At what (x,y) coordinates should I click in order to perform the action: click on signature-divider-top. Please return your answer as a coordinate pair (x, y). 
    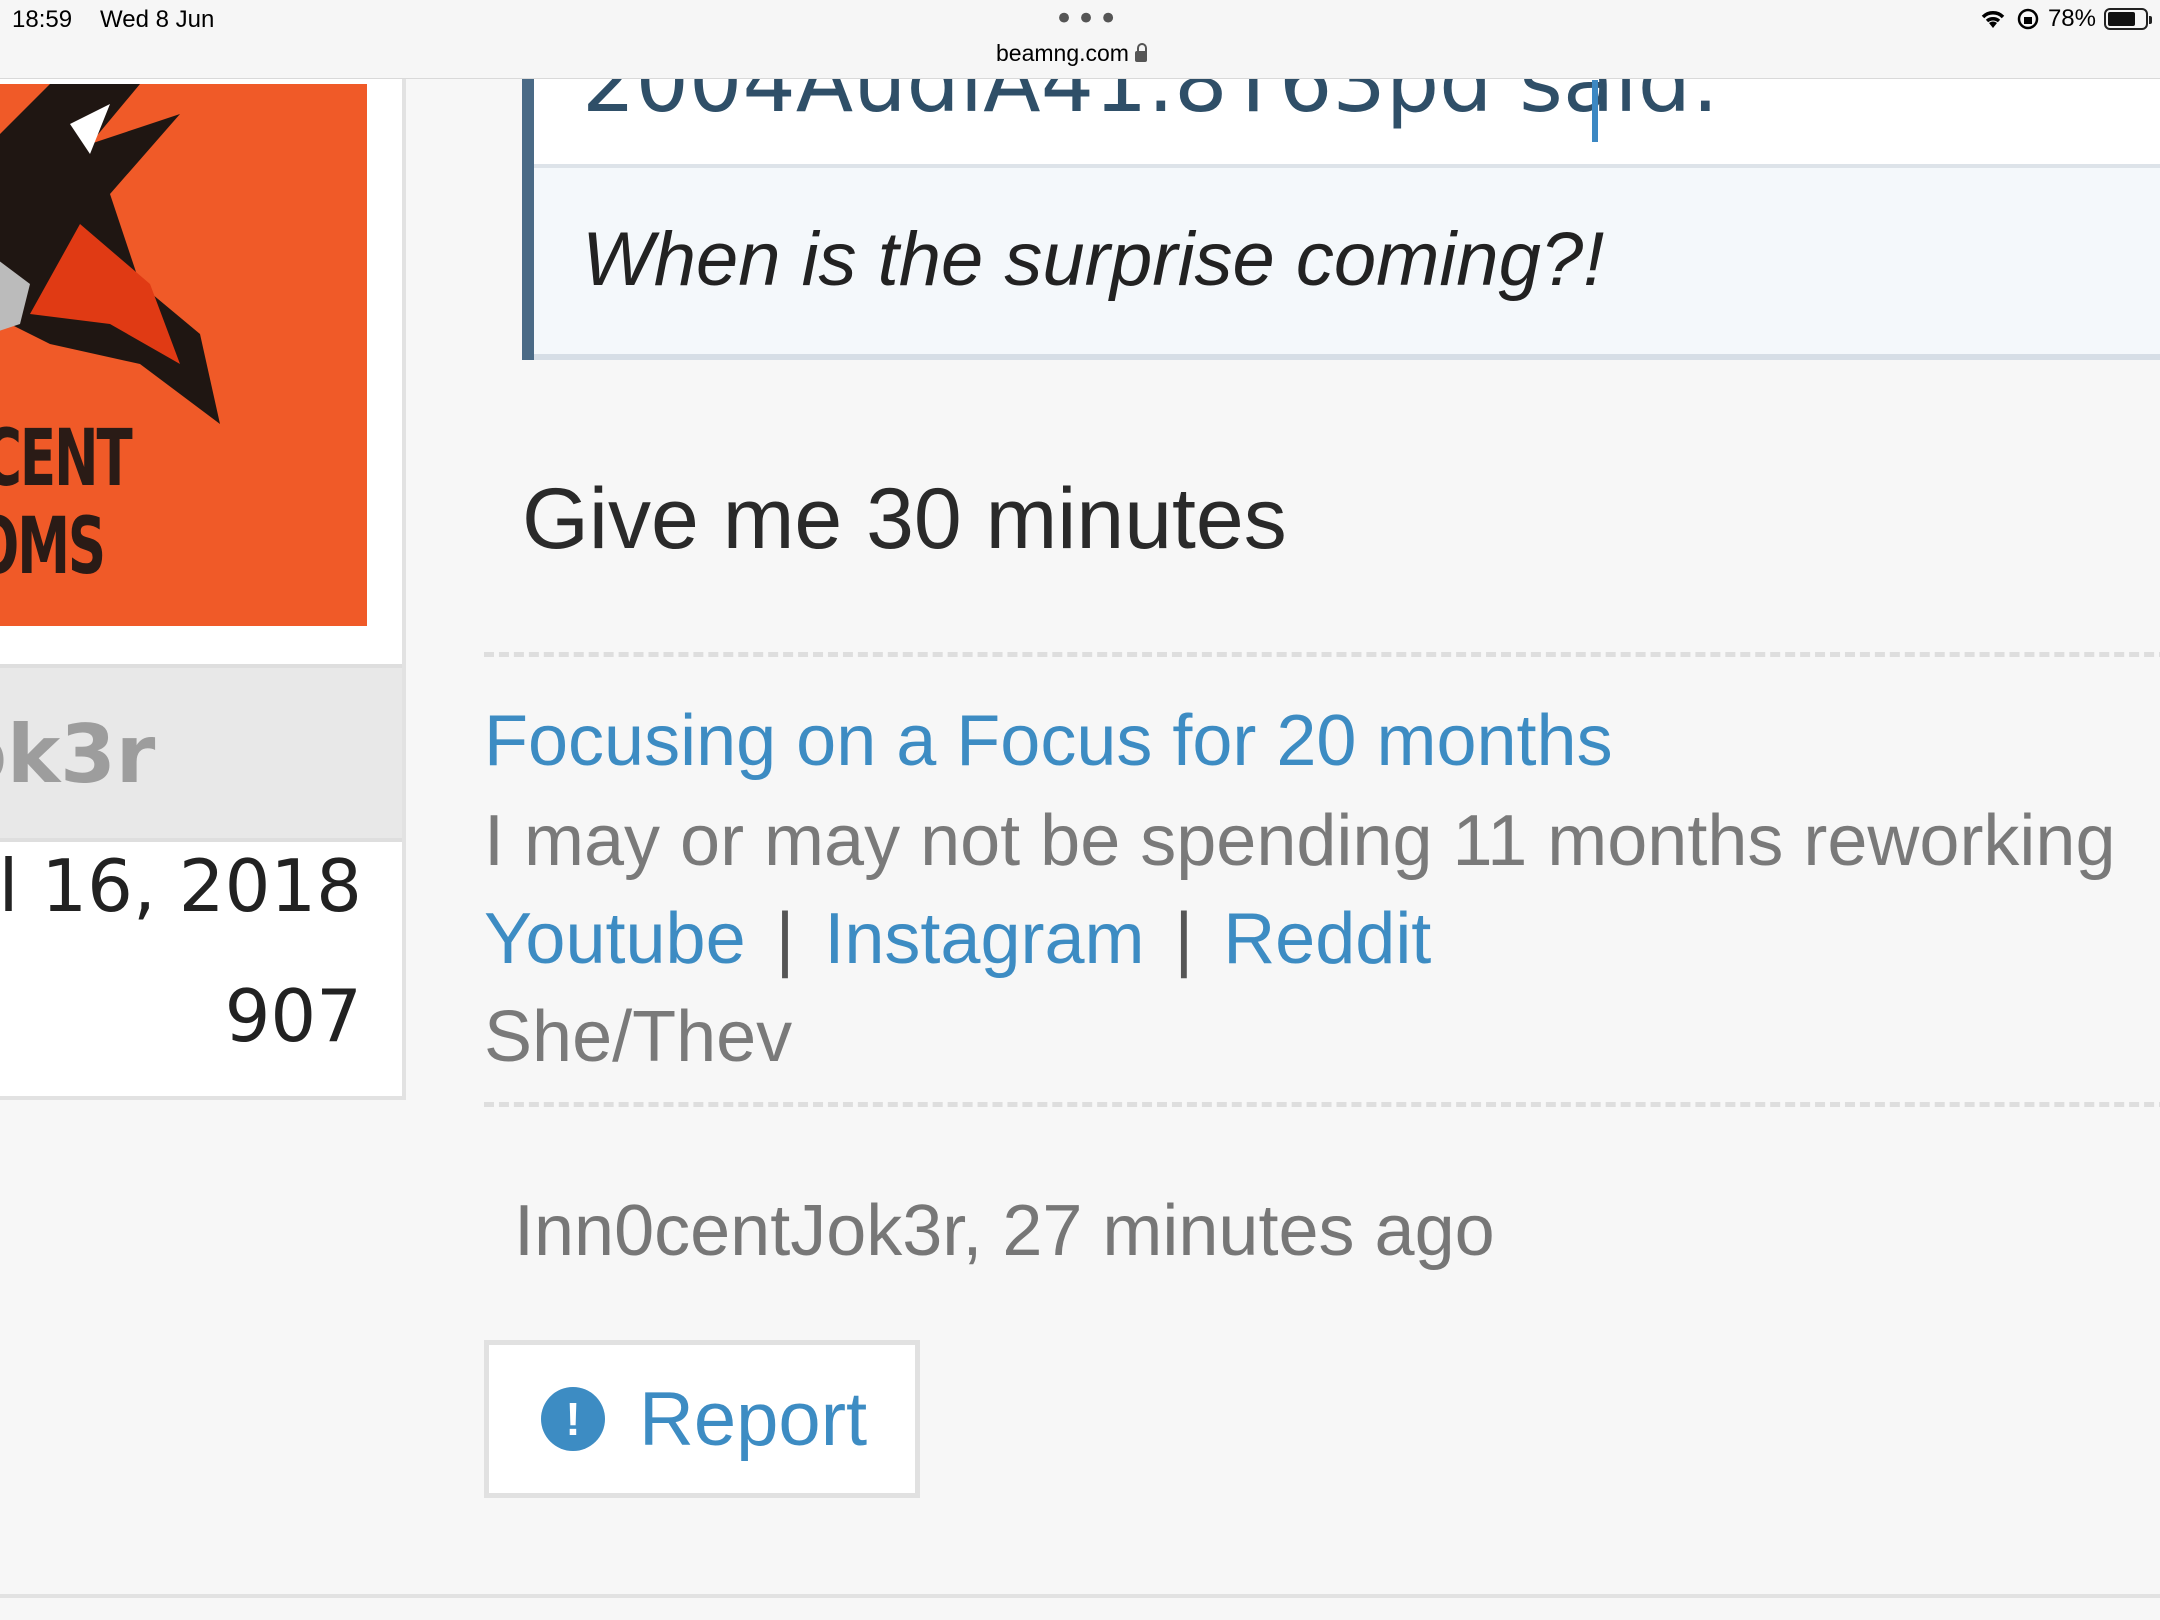
    Looking at the image, I should click on (1322, 654).